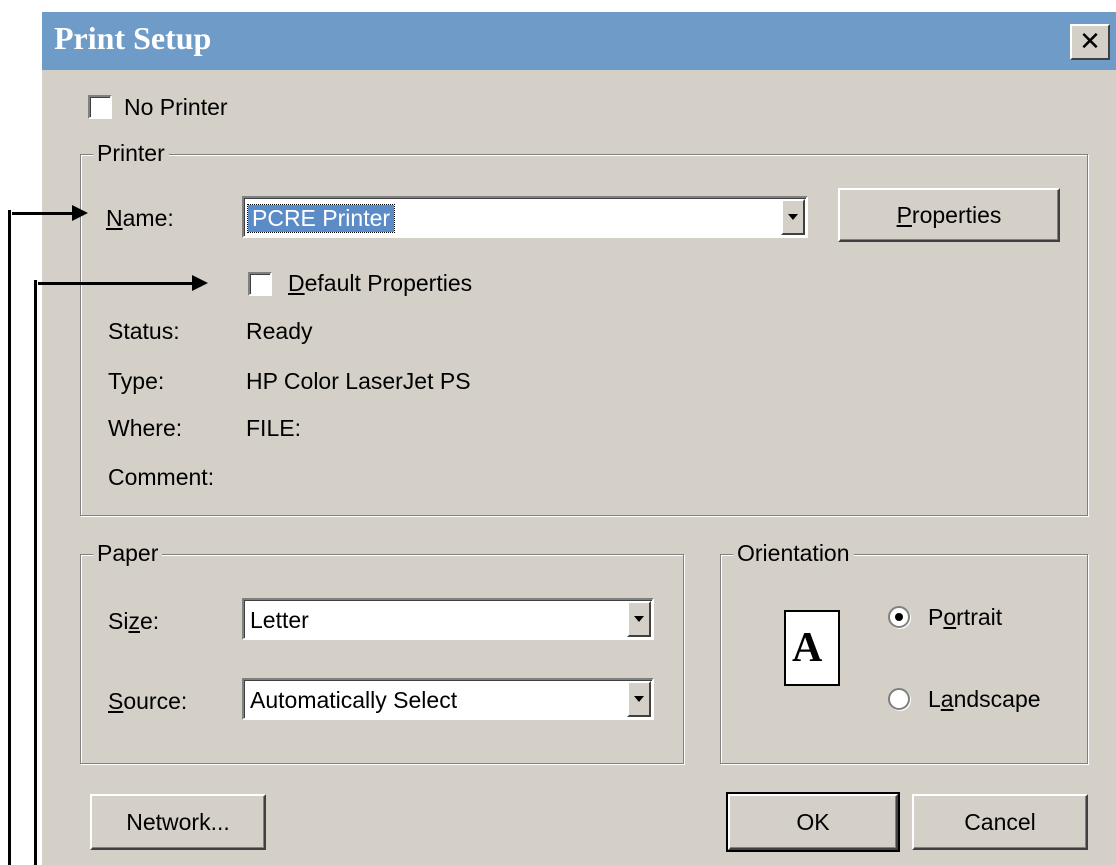 Image resolution: width=1116 pixels, height=865 pixels. Describe the element at coordinates (807, 648) in the screenshot. I see `page-glyph: A` at that location.